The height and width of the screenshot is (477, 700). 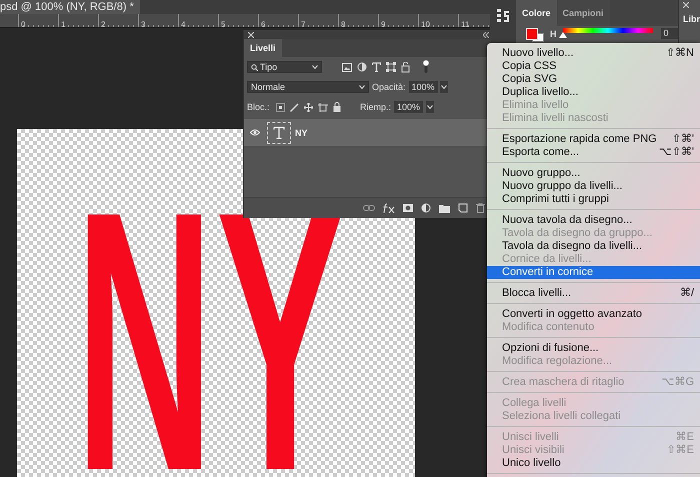 I want to click on collapse-icon, so click(x=486, y=35).